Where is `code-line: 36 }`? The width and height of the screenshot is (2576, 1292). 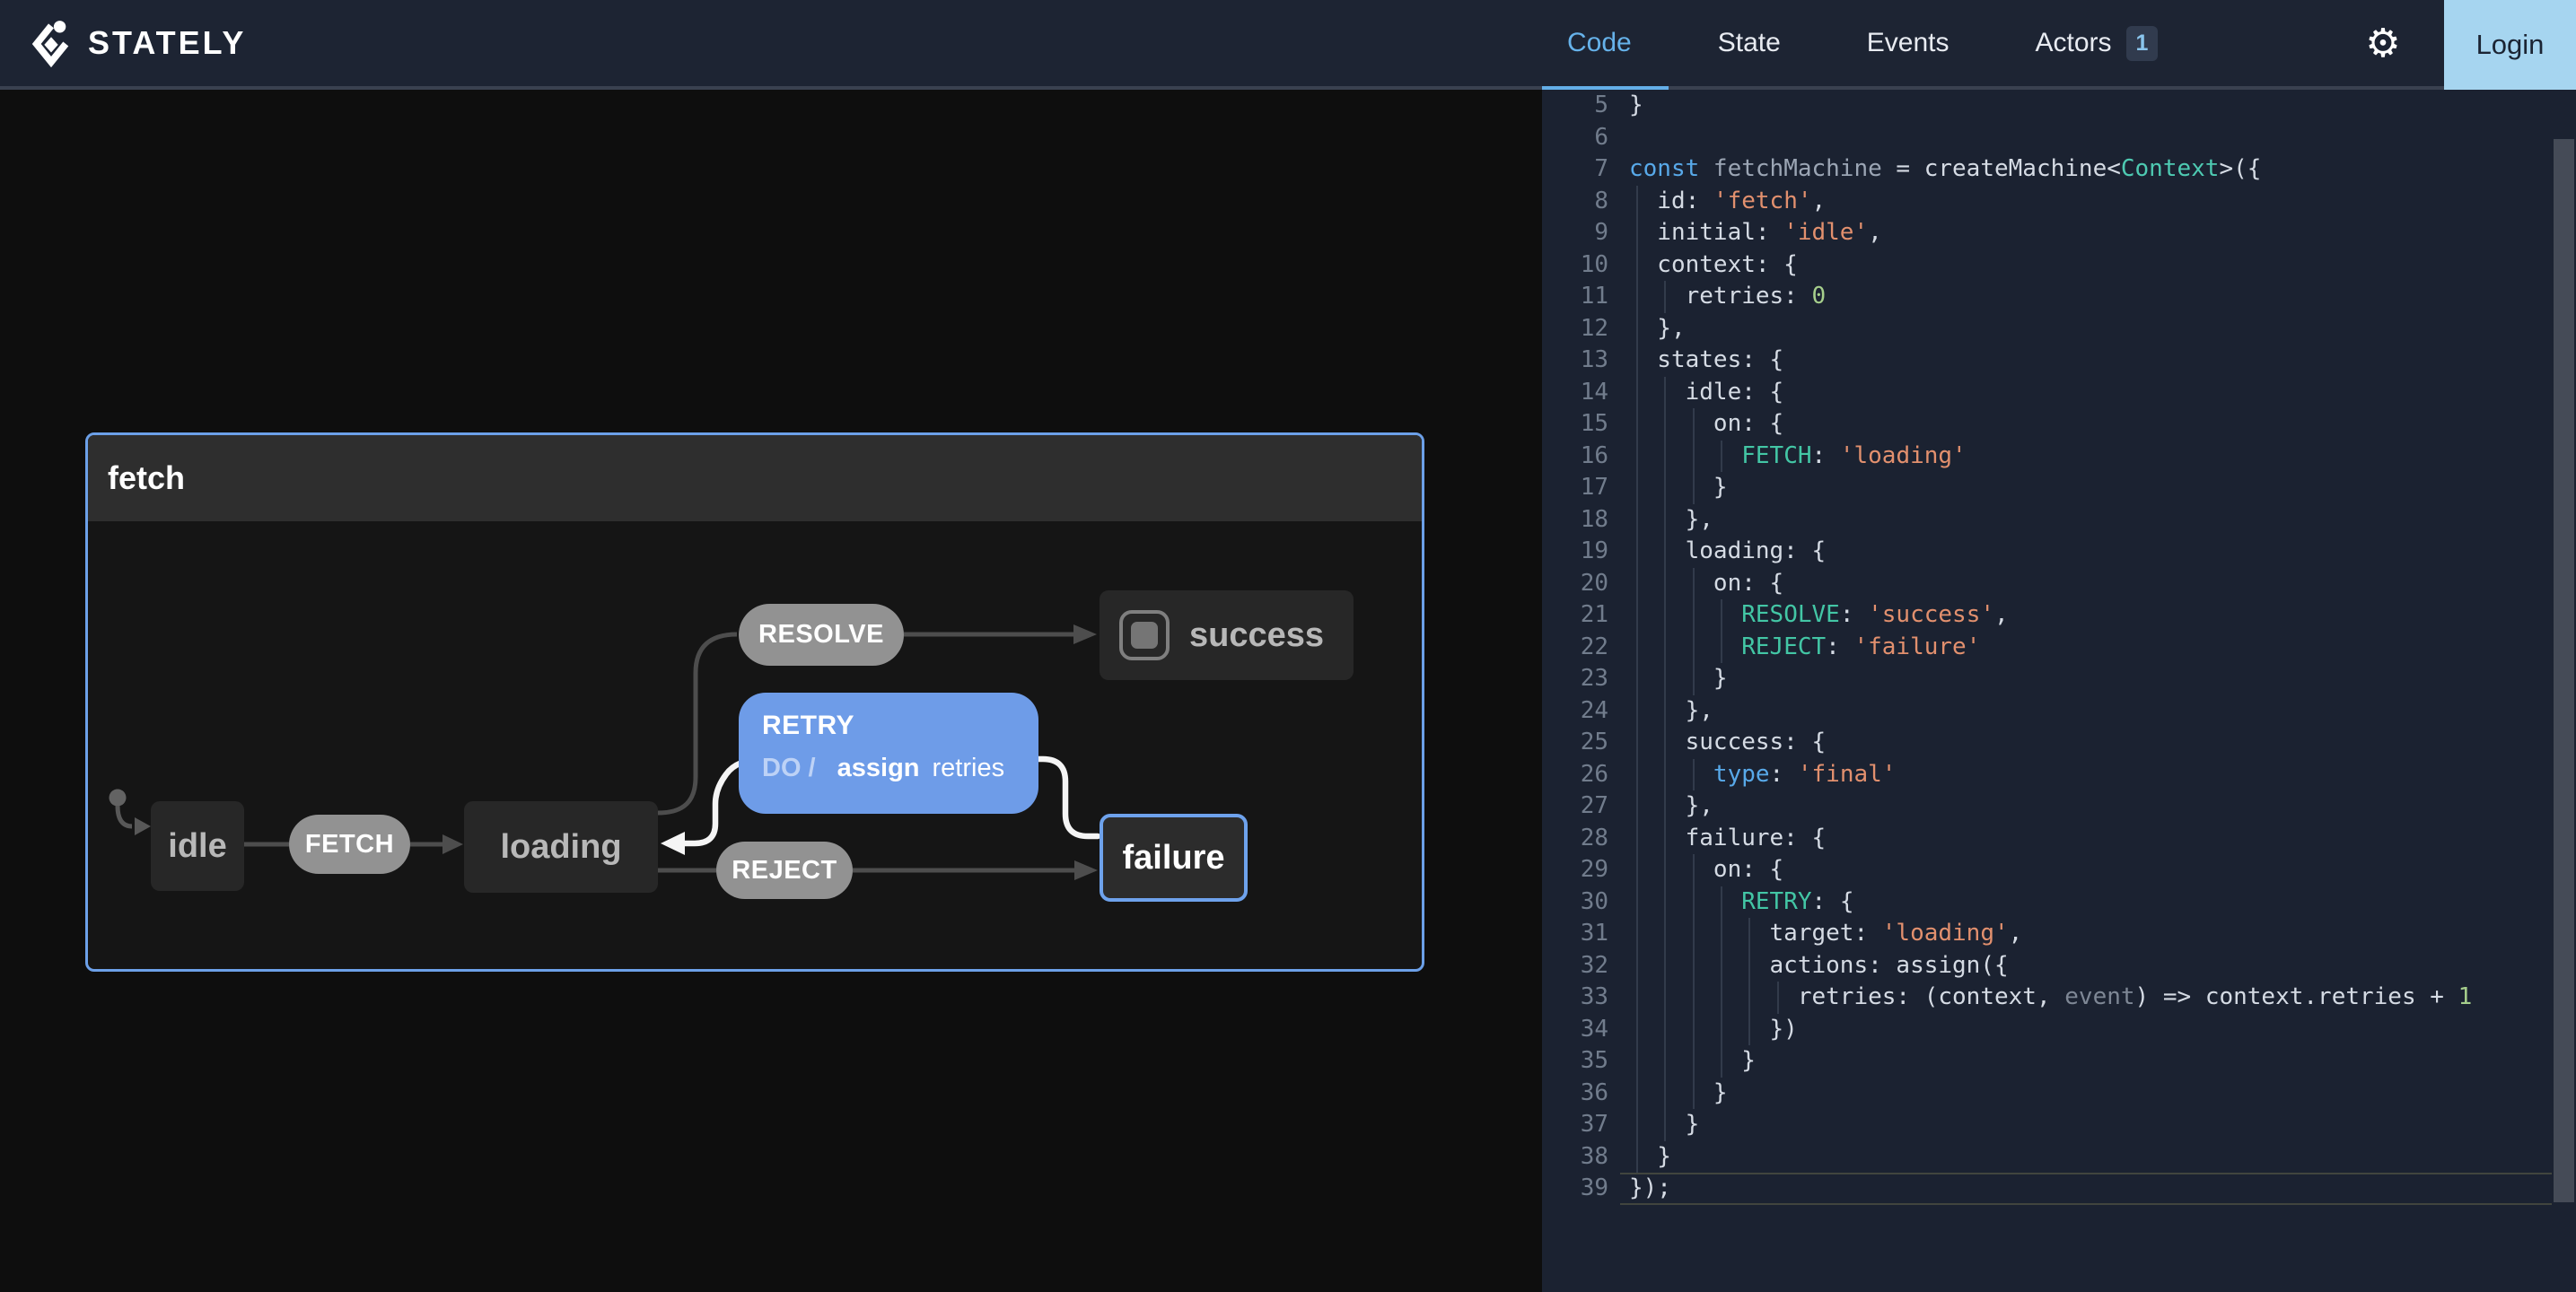 code-line: 36 } is located at coordinates (2059, 1094).